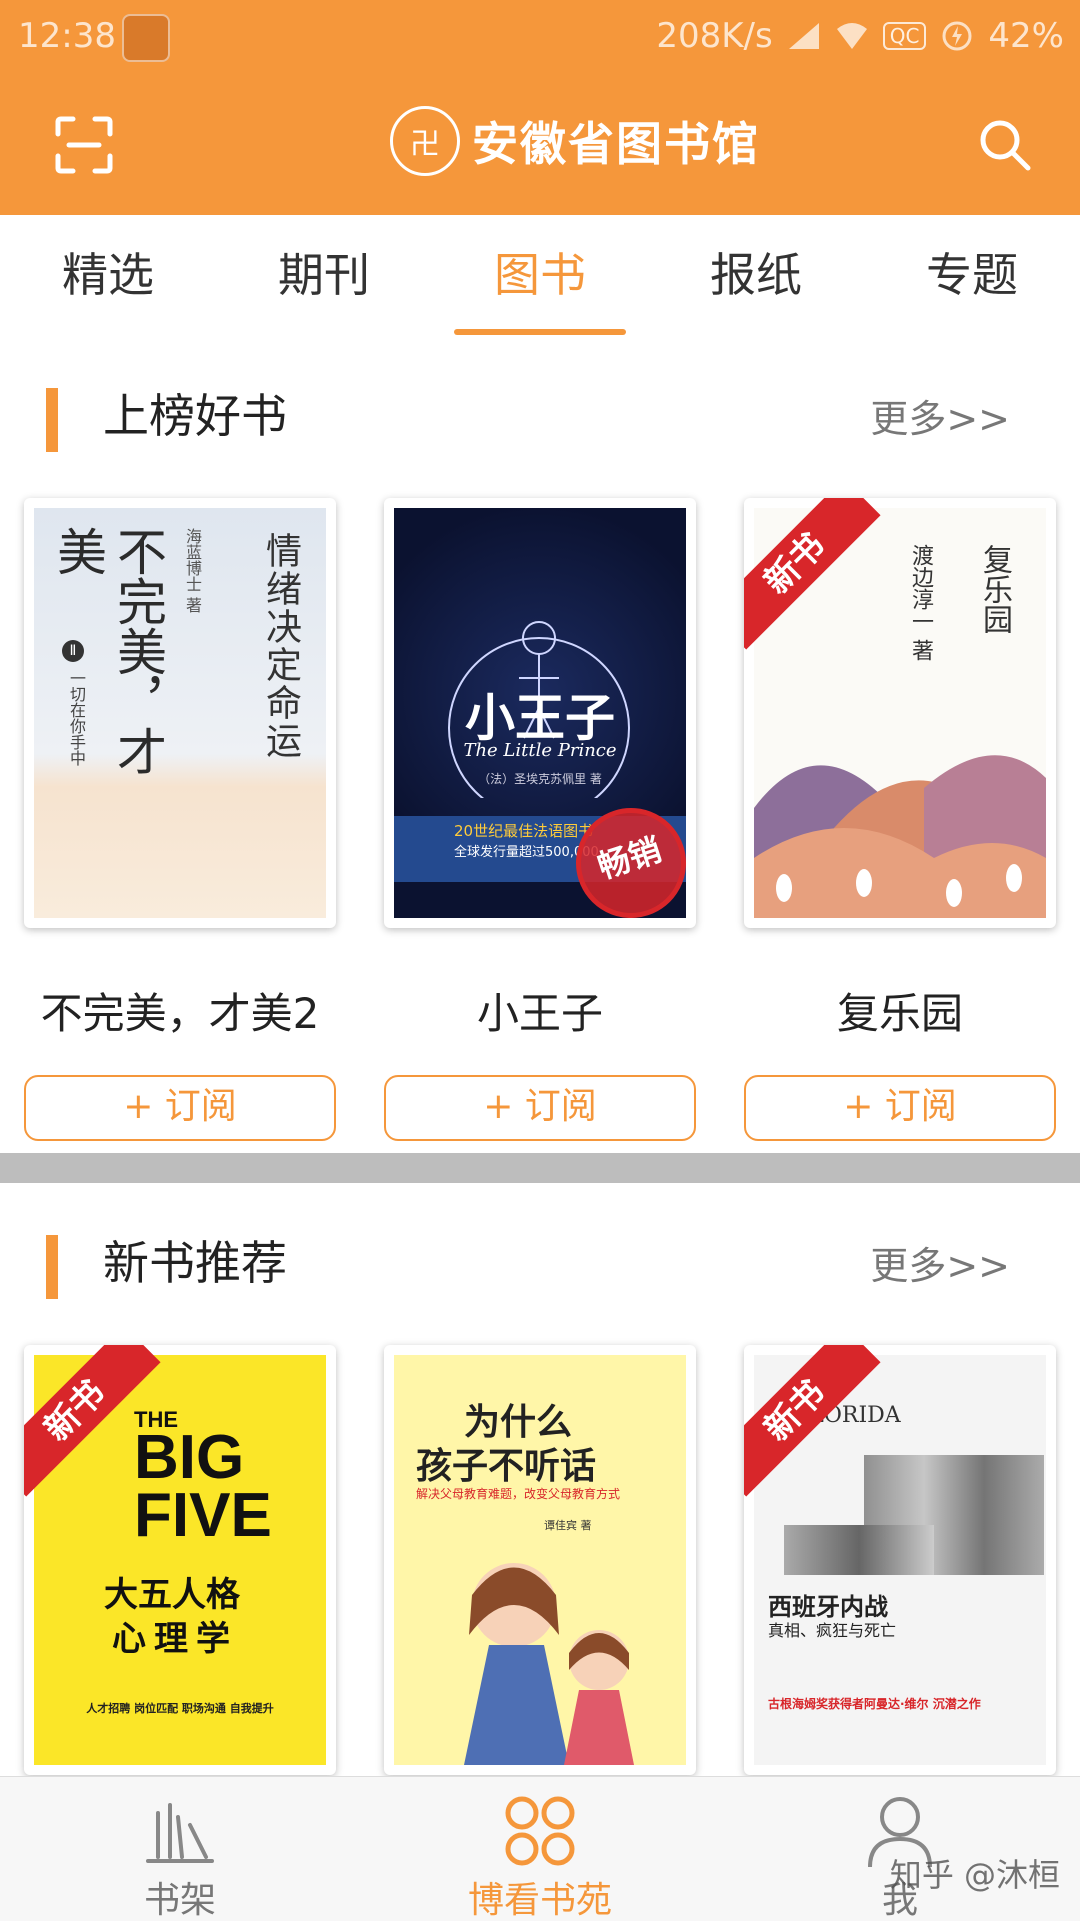 The width and height of the screenshot is (1080, 1923). Describe the element at coordinates (540, 1010) in the screenshot. I see `book-title: 小王子` at that location.